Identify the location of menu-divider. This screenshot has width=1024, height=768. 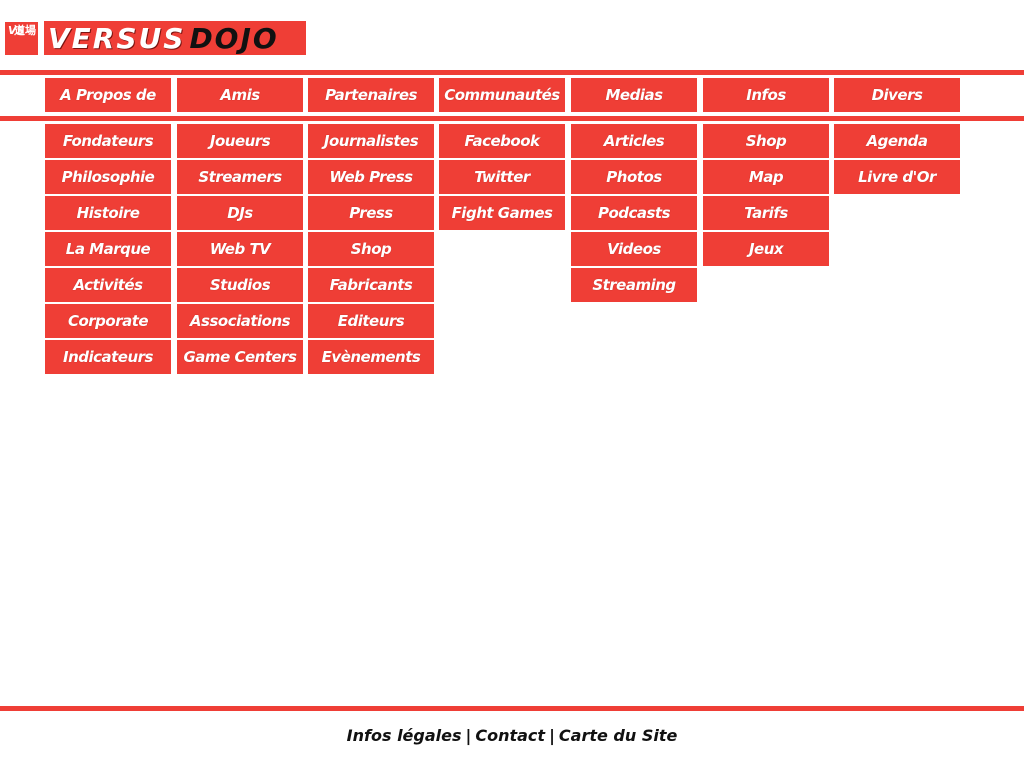
(512, 118).